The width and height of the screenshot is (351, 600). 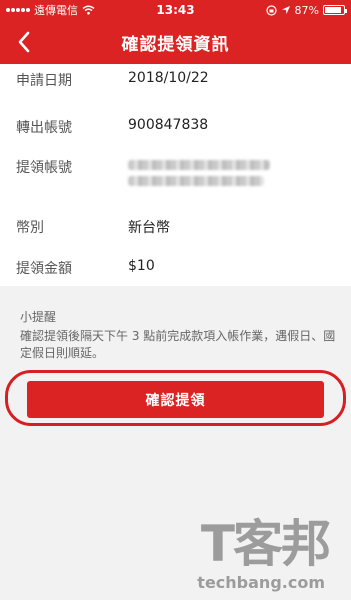 I want to click on status-left: 遠傳電信, so click(x=66, y=10).